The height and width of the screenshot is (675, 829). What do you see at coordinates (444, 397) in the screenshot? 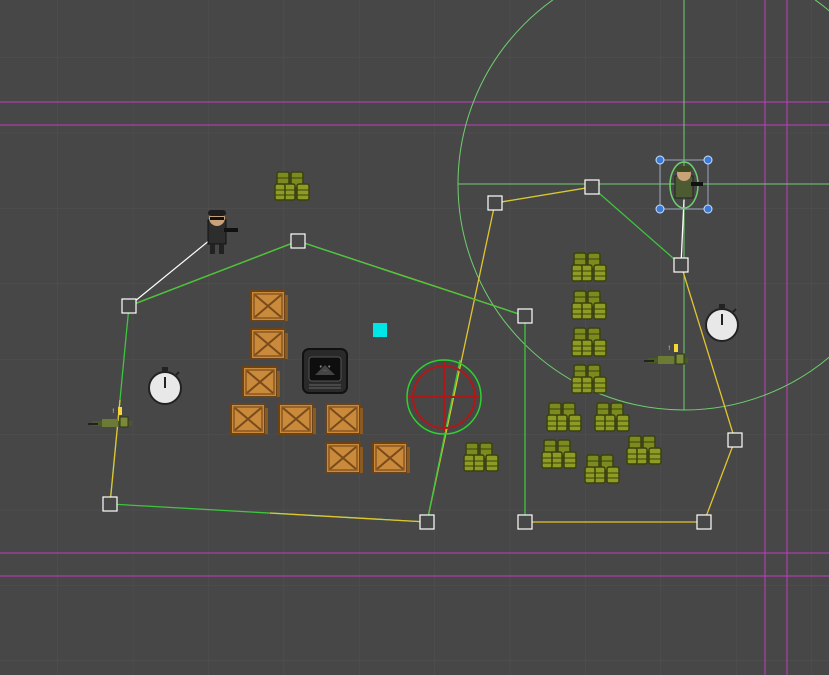
I see `crosshair-target-icon` at bounding box center [444, 397].